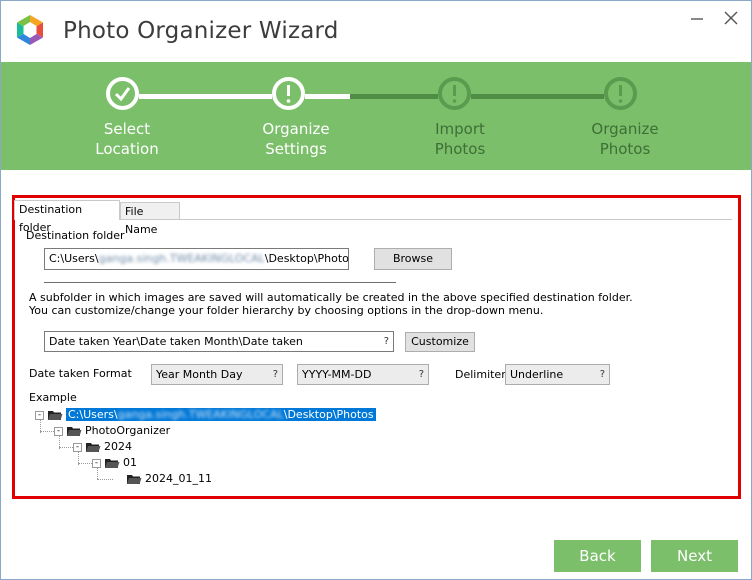 The width and height of the screenshot is (752, 580). I want to click on tree-item-day: 2024_01_11, so click(169, 479).